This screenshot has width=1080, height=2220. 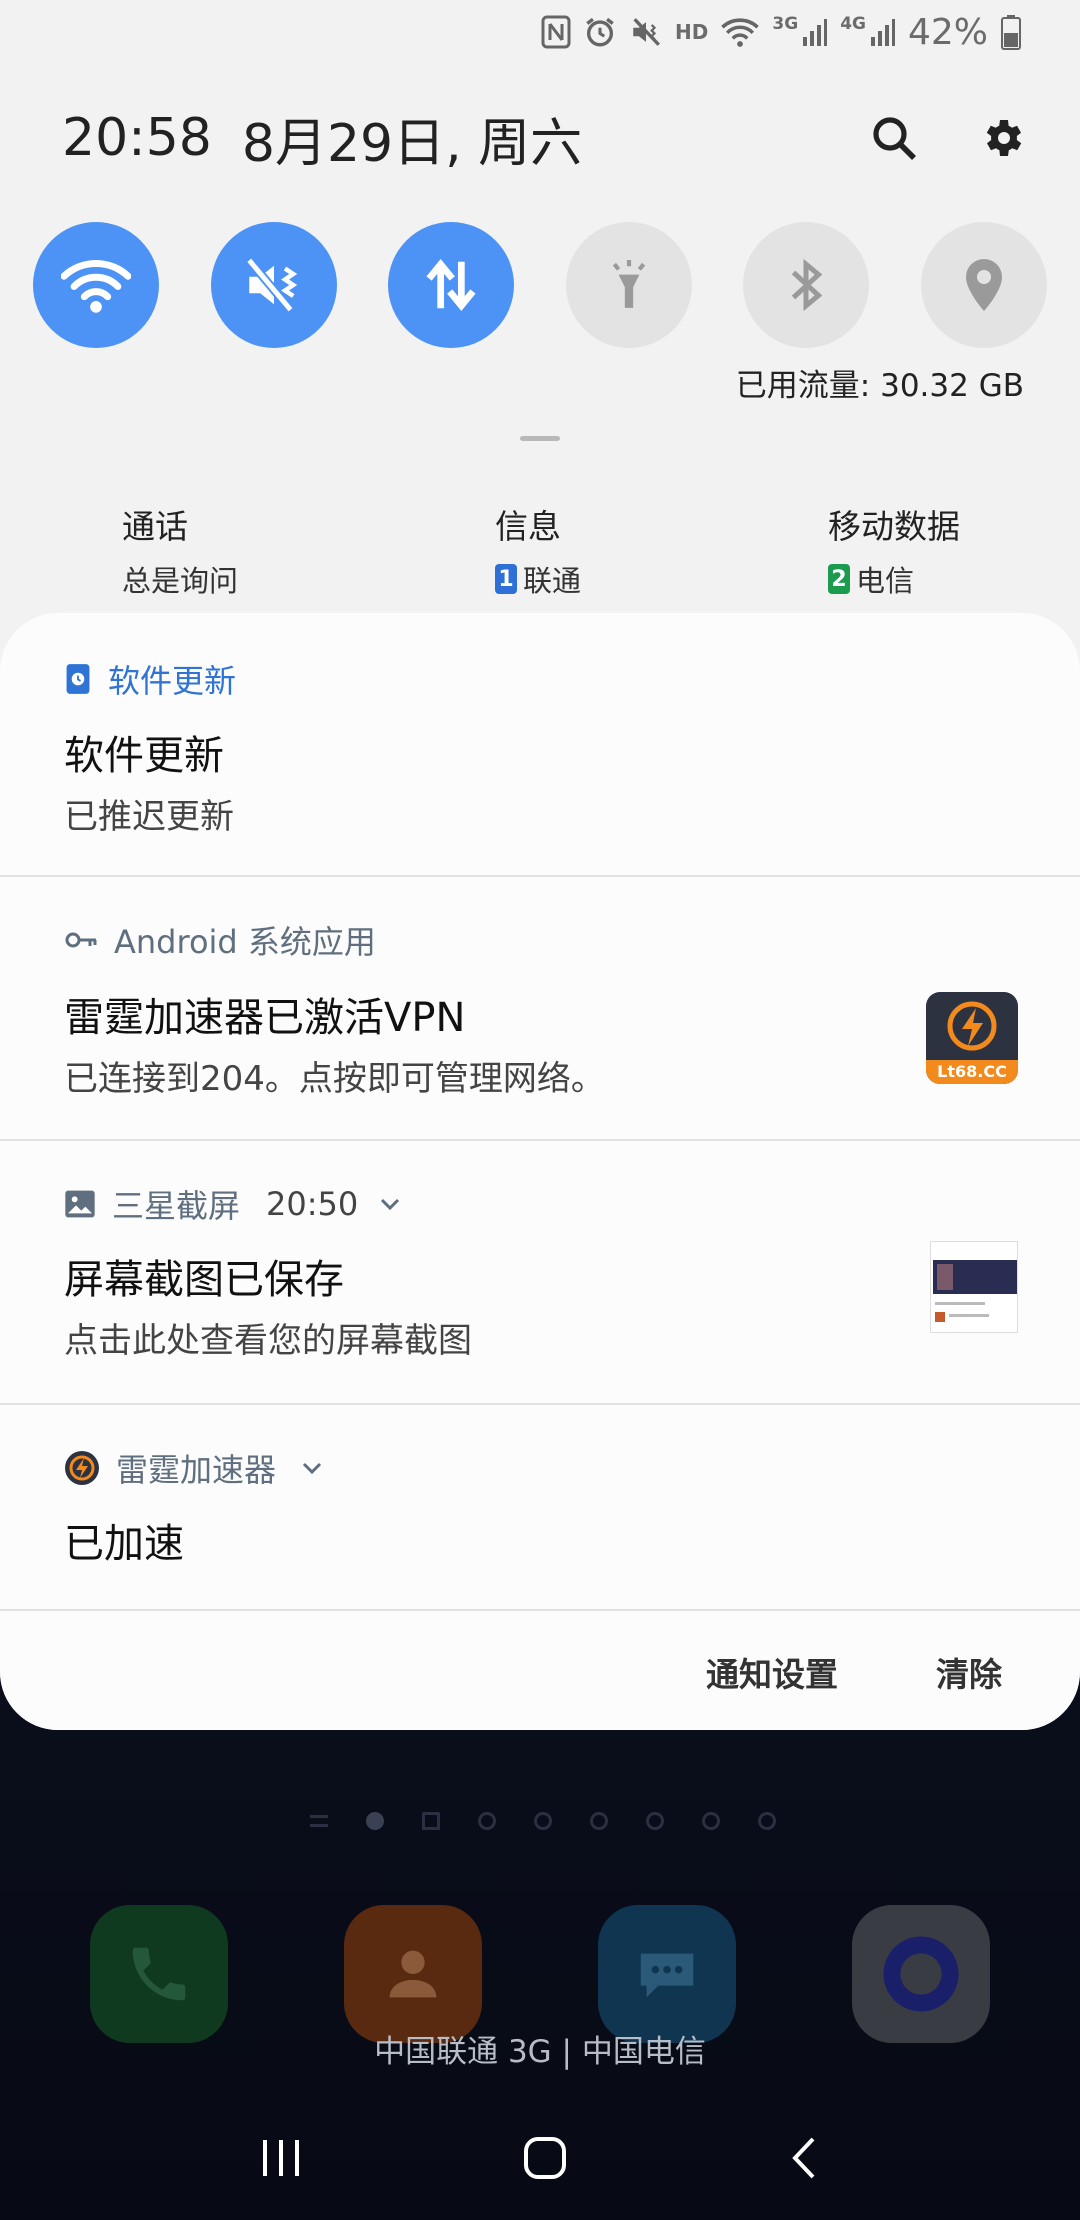 I want to click on notification-app-header: 软件更新, so click(x=150, y=679).